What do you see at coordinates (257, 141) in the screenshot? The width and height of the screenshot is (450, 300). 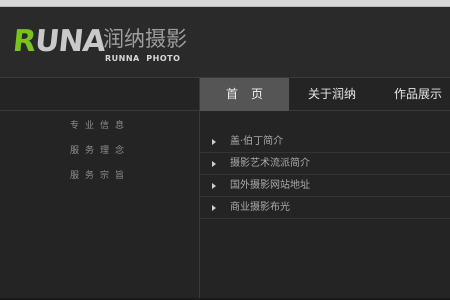 I see `list-item-label: 盖·伯丁简介` at bounding box center [257, 141].